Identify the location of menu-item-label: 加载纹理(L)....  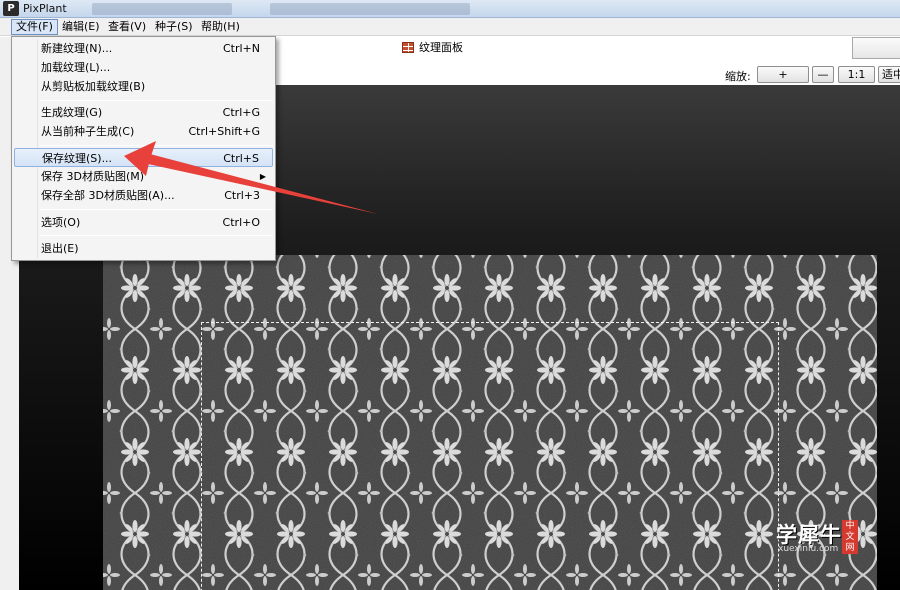
(76, 67).